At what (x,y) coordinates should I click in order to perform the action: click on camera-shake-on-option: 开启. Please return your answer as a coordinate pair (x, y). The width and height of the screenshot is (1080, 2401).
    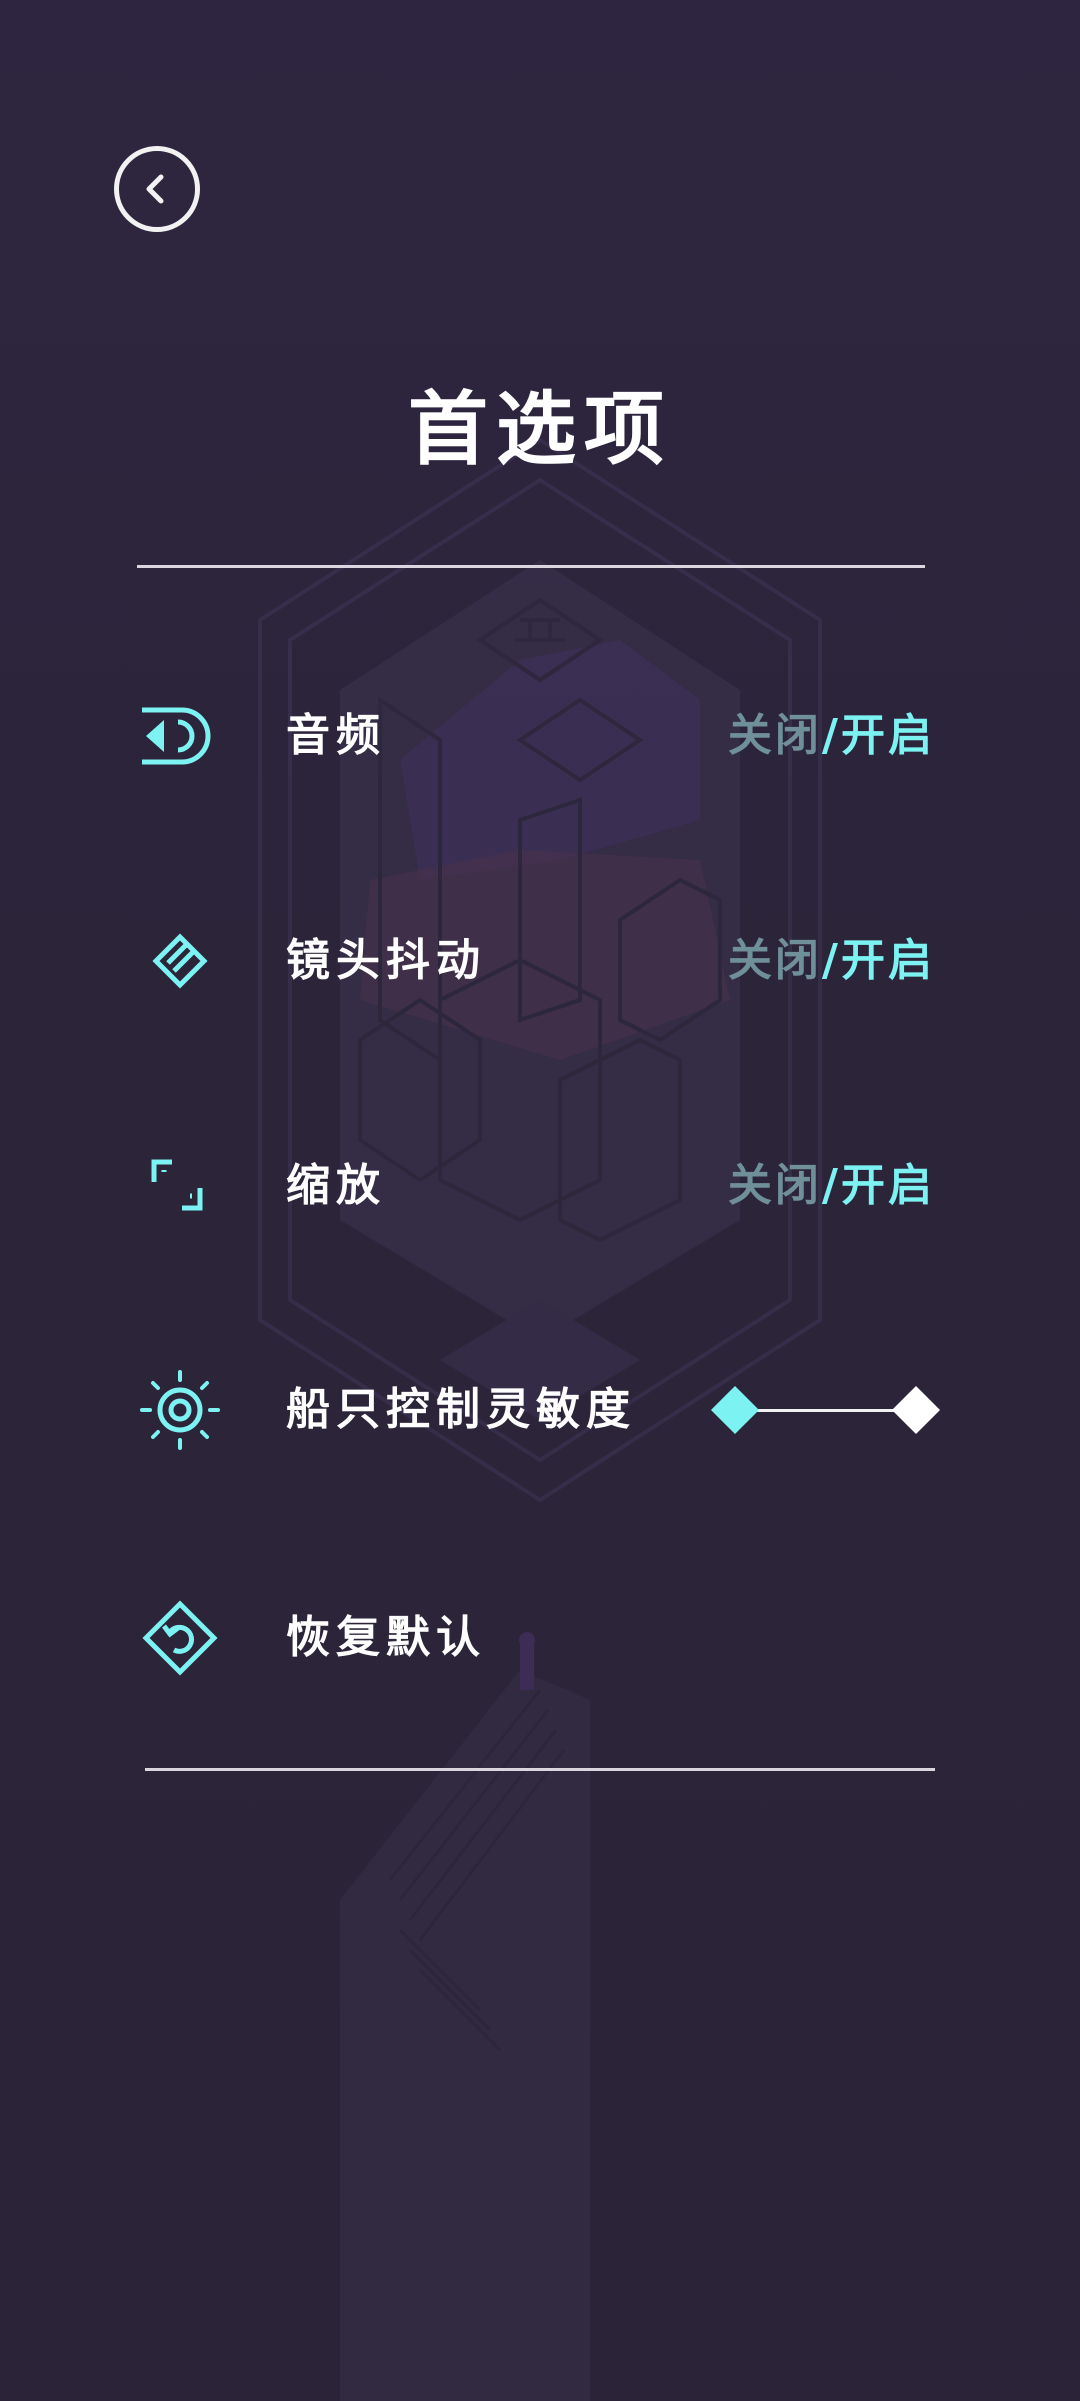
    Looking at the image, I should click on (888, 960).